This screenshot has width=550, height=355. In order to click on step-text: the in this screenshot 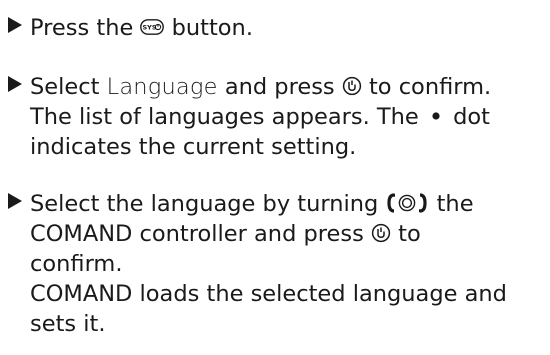, I will do `click(451, 204)`.